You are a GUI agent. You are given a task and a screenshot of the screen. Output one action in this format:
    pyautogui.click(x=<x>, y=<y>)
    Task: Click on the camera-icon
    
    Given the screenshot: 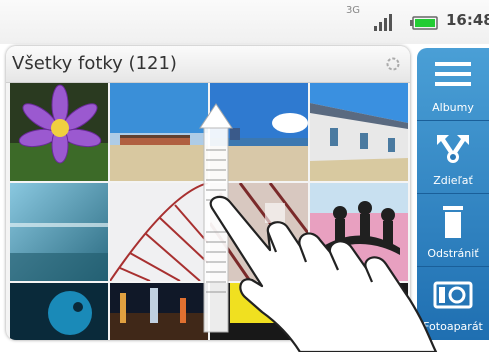 What is the action you would take?
    pyautogui.click(x=453, y=295)
    